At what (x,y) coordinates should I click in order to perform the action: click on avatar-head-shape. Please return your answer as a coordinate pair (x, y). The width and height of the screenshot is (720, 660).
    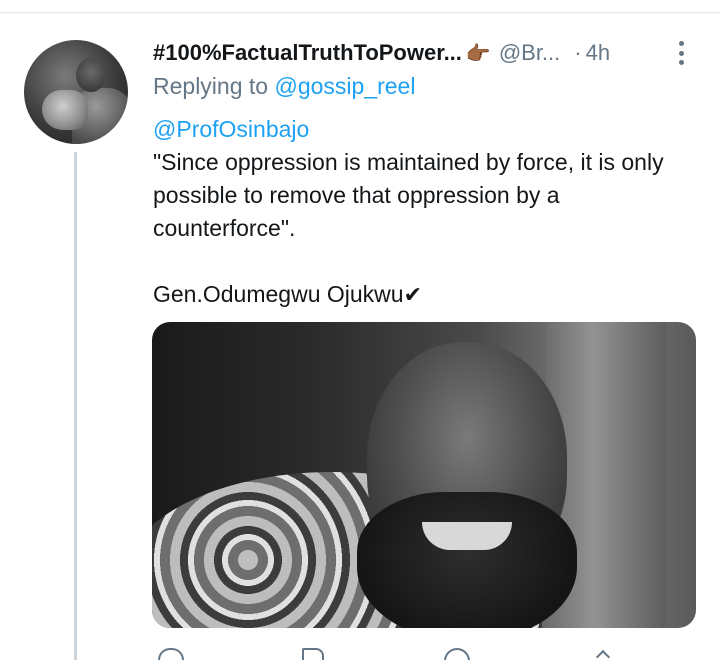
    Looking at the image, I should click on (91, 75).